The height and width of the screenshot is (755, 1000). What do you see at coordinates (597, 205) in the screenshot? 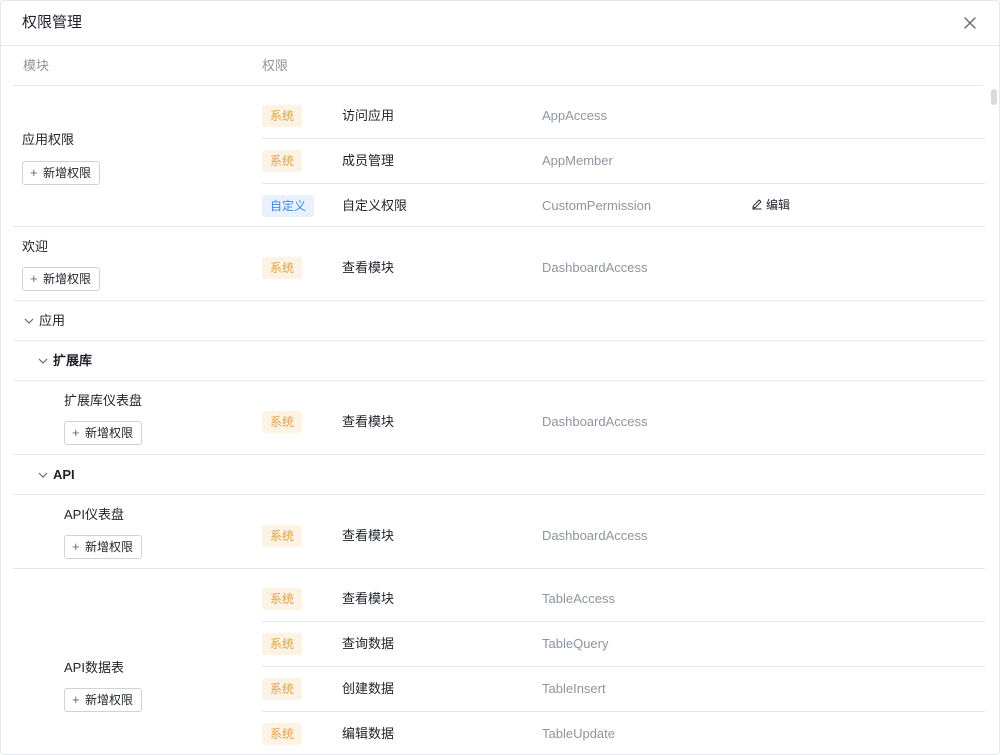
I see `permission-code: CustomPermission` at bounding box center [597, 205].